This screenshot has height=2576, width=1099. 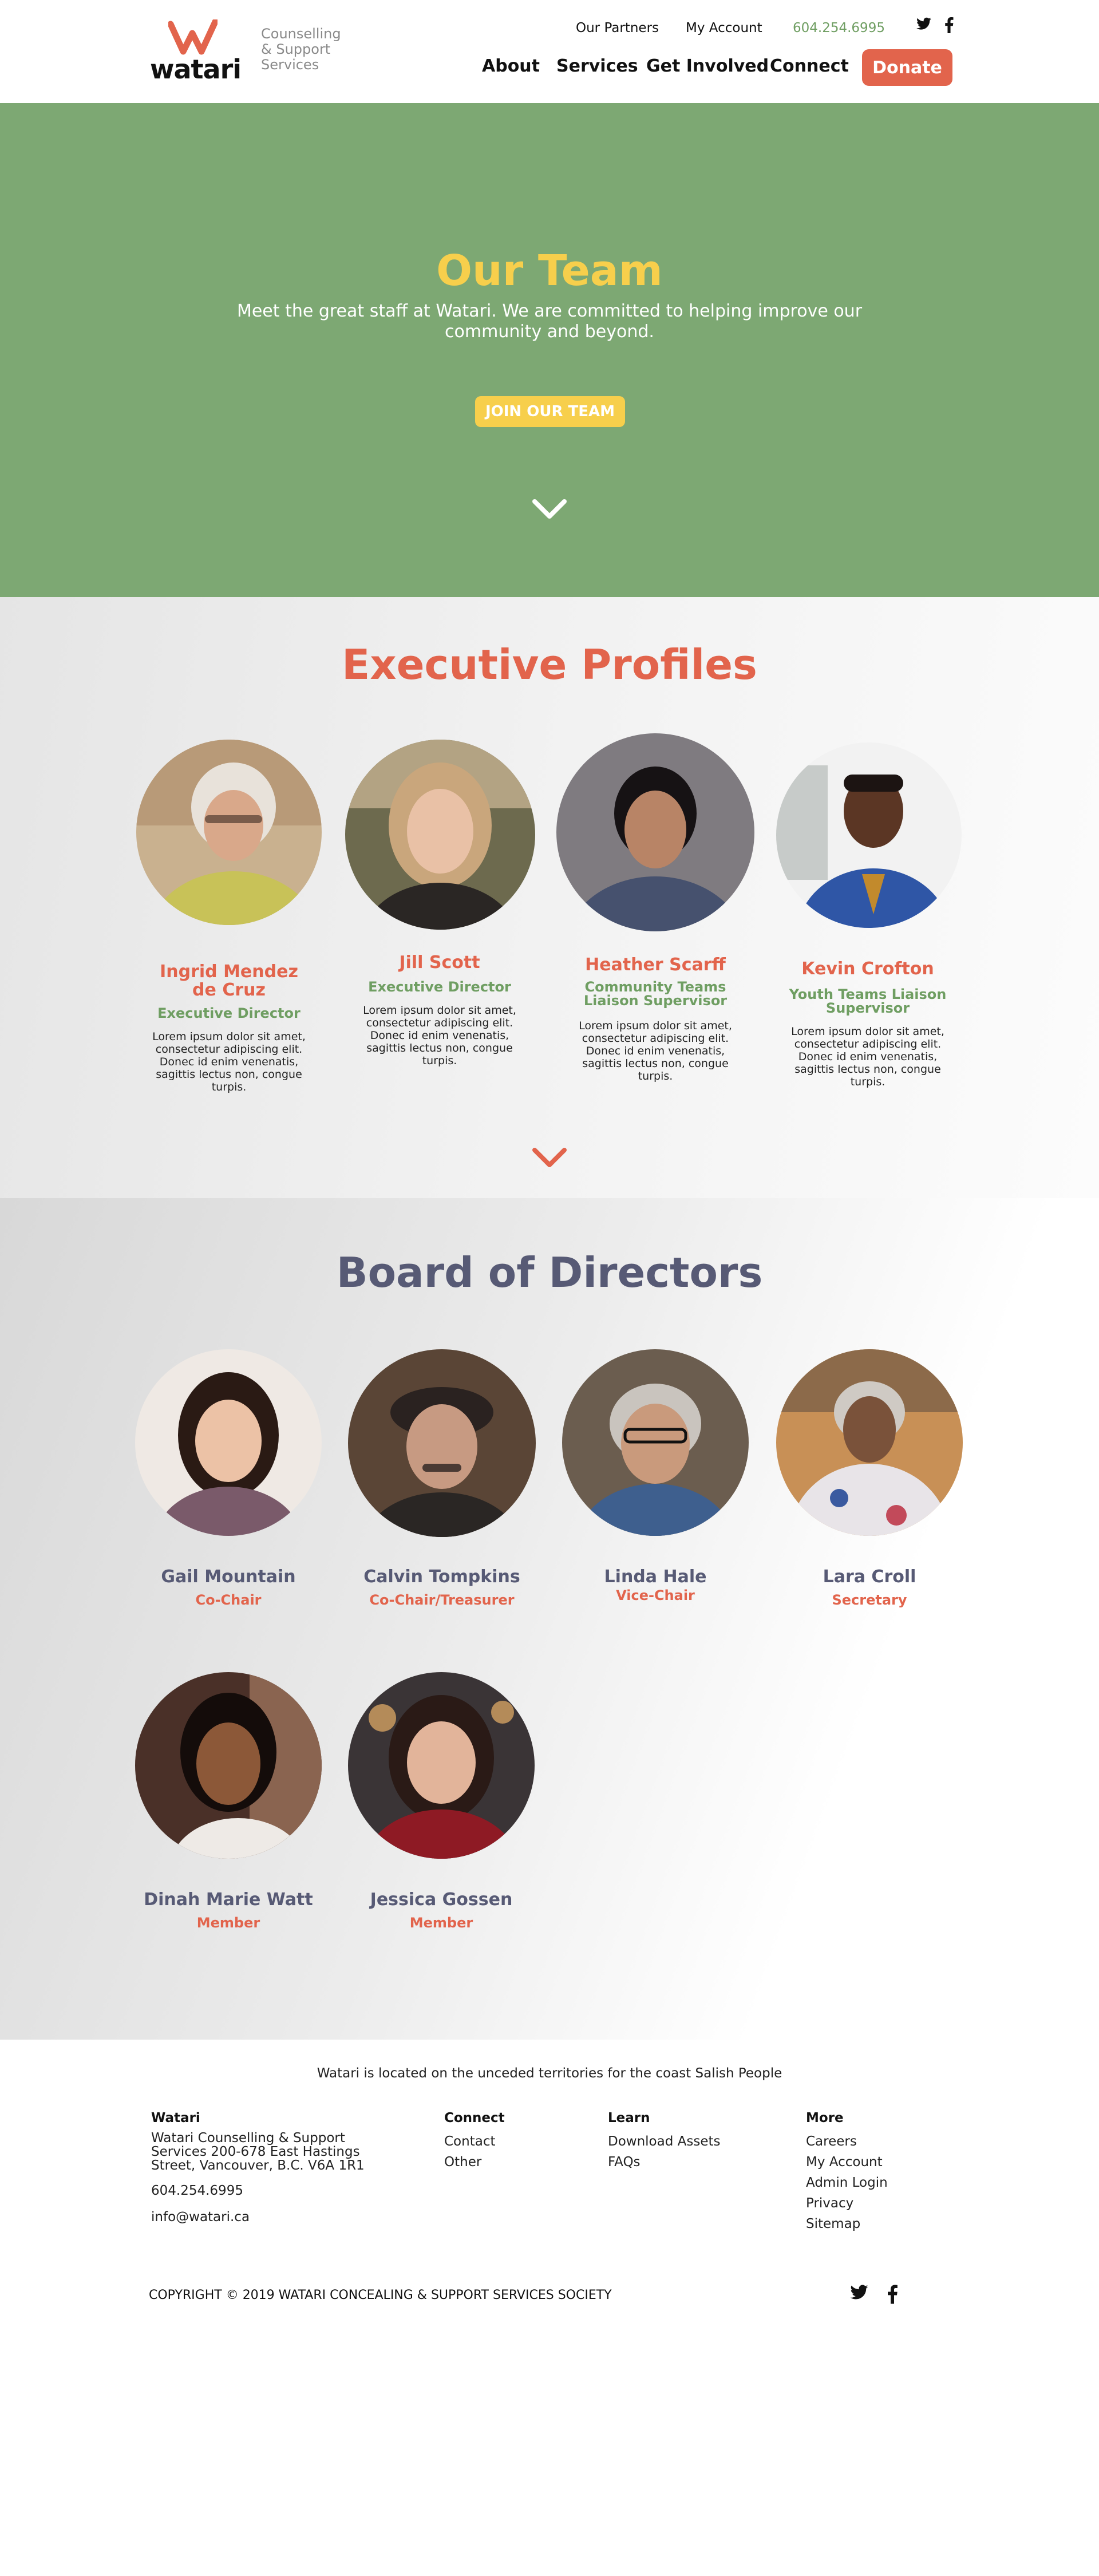 I want to click on tagline-line: Services, so click(x=290, y=65).